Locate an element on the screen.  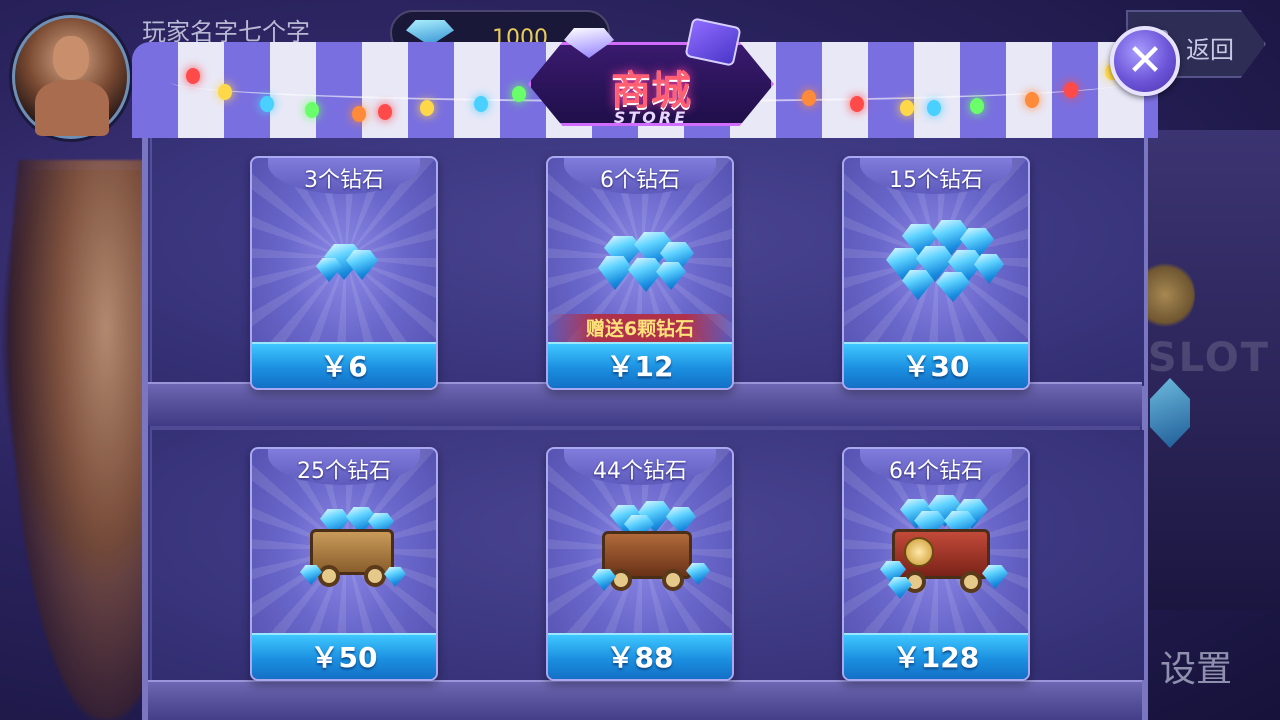
shelf-board-bottom is located at coordinates (645, 700).